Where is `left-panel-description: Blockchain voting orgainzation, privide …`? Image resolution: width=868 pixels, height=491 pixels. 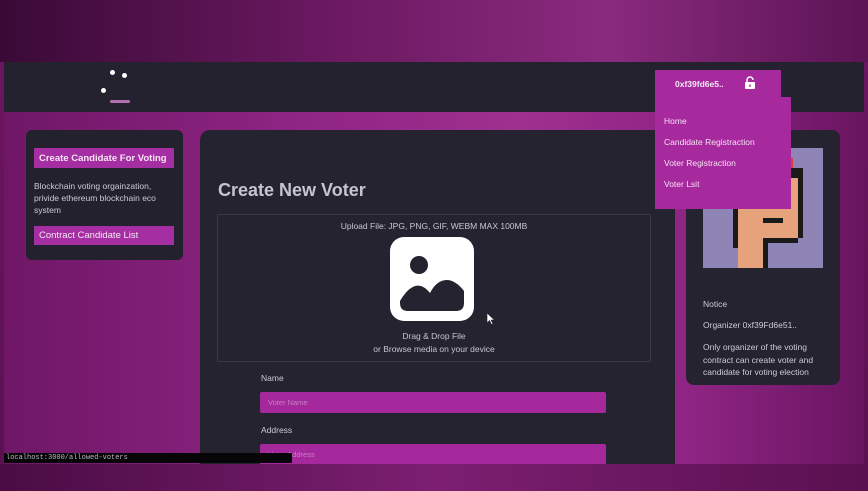 left-panel-description: Blockchain voting orgainzation, privide … is located at coordinates (95, 198).